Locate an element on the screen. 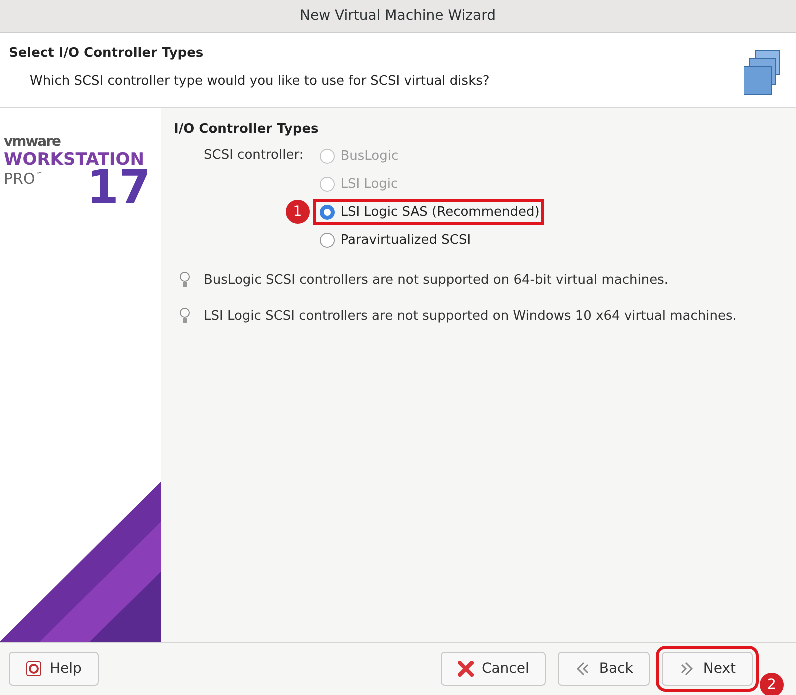 This screenshot has height=695, width=796. step-badge: 2 is located at coordinates (772, 684).